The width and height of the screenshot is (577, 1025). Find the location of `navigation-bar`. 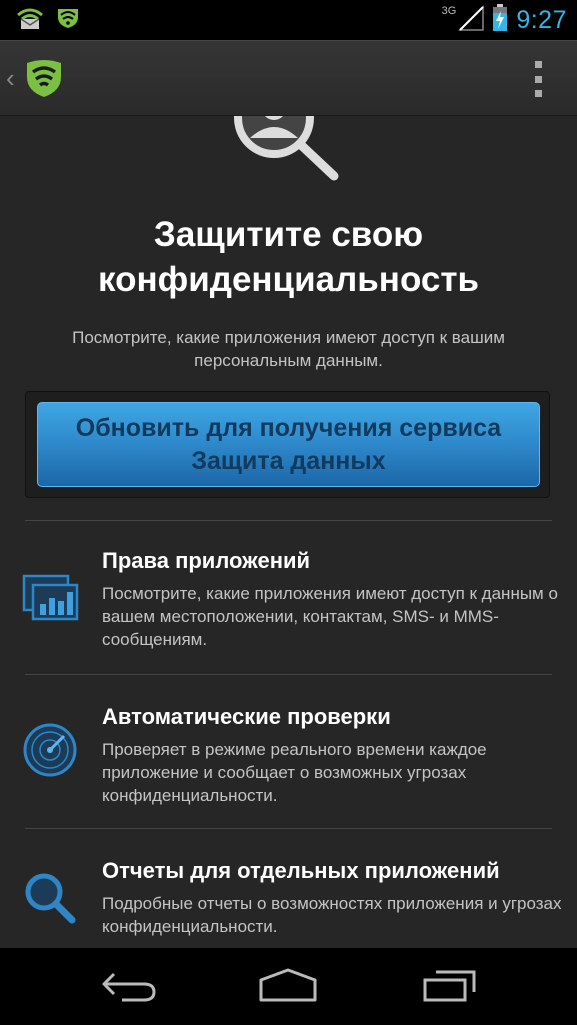

navigation-bar is located at coordinates (288, 986).